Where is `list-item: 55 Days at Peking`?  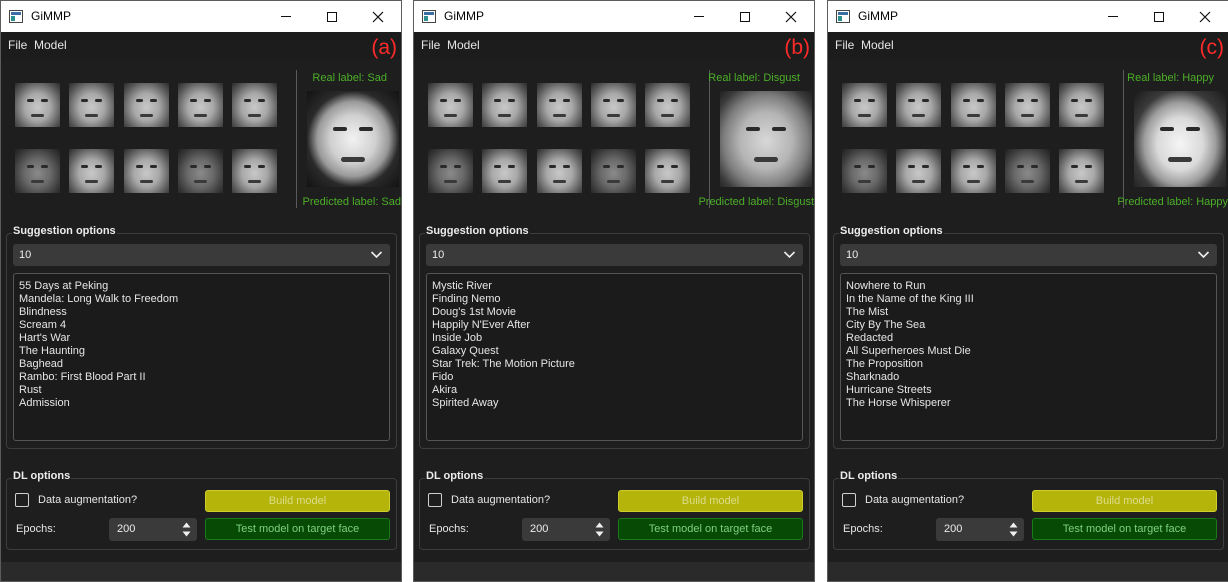 list-item: 55 Days at Peking is located at coordinates (204, 286).